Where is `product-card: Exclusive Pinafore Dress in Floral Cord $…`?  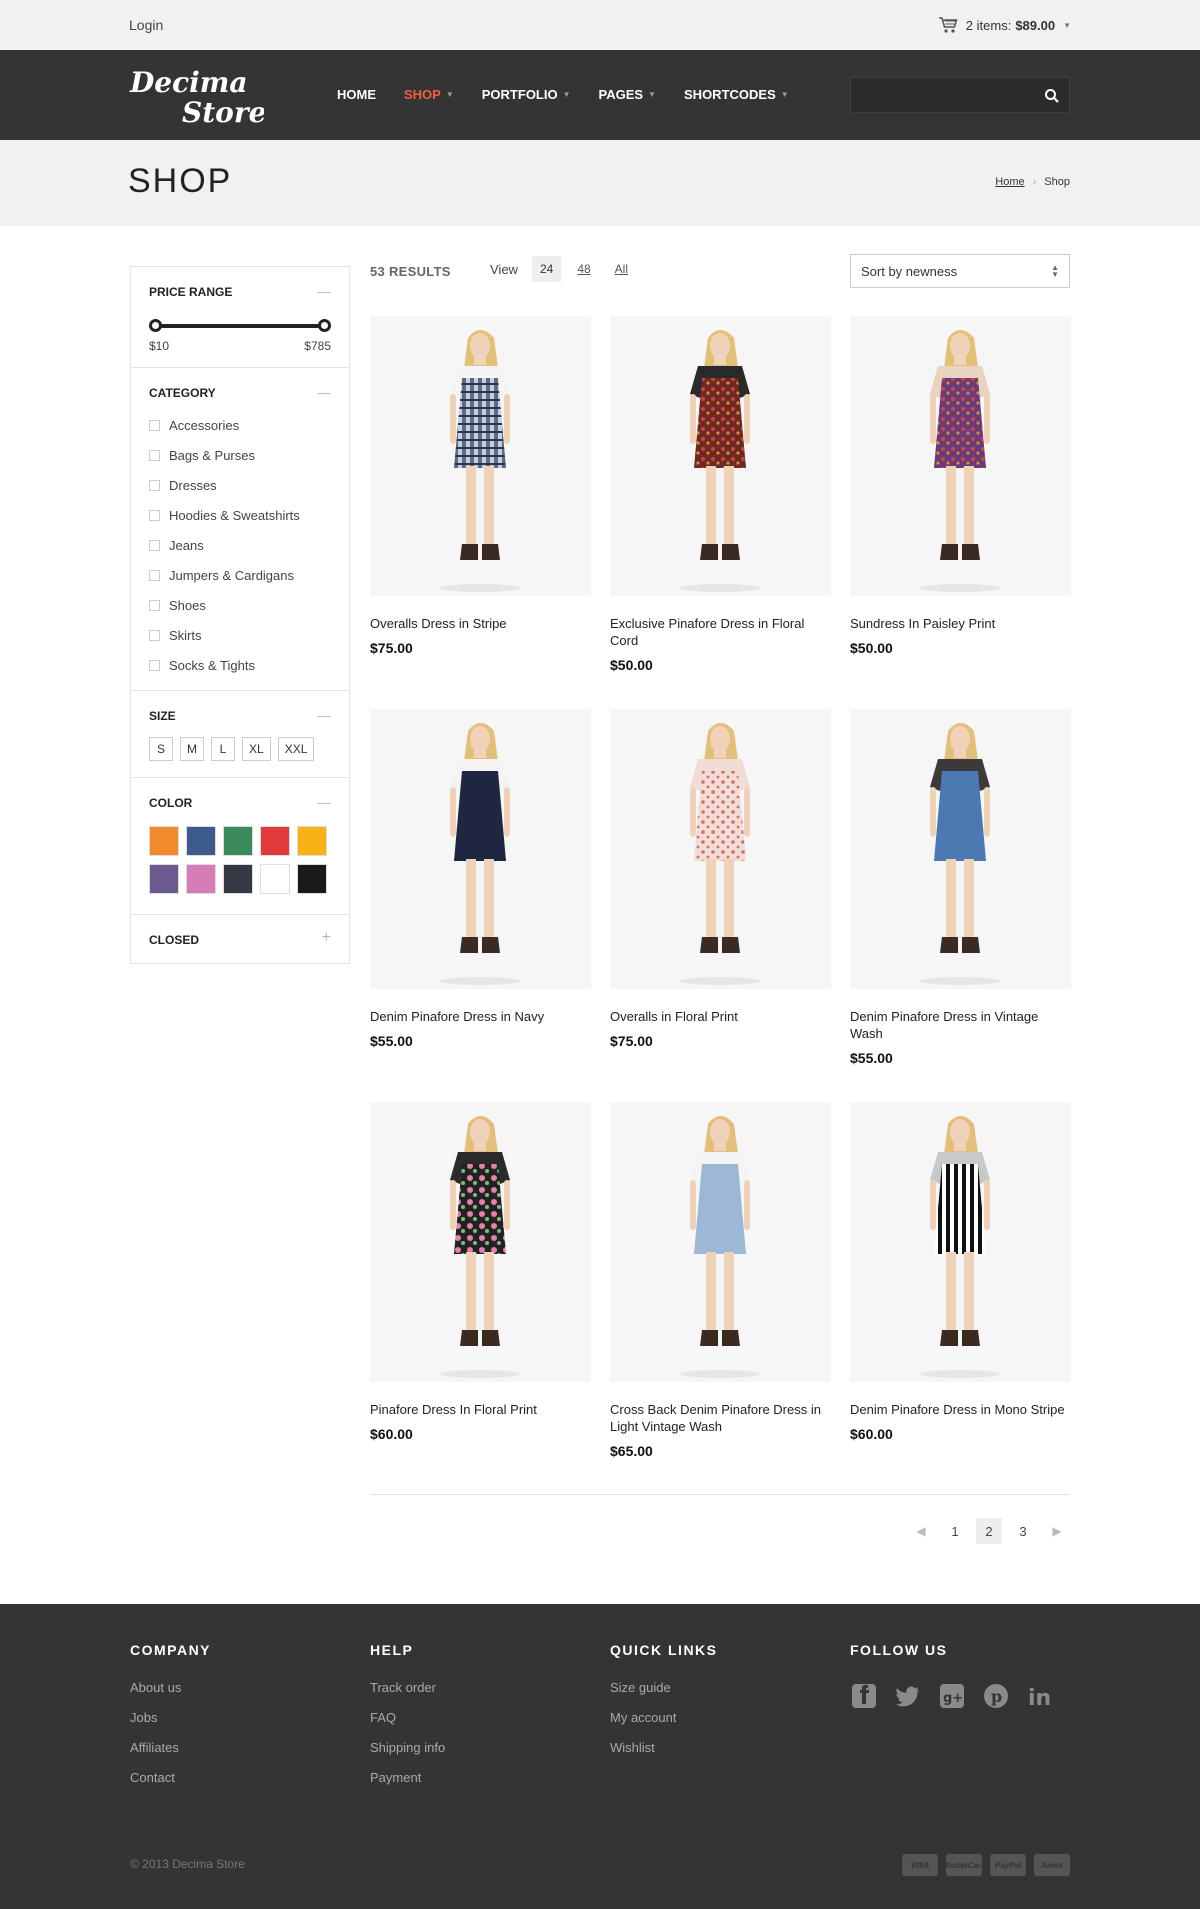 product-card: Exclusive Pinafore Dress in Floral Cord $… is located at coordinates (720, 494).